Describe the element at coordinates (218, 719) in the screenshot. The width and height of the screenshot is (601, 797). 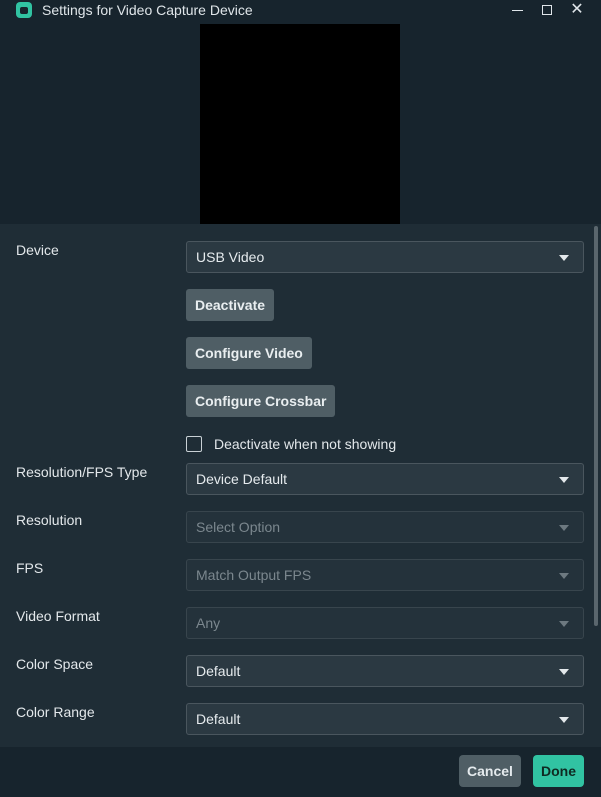
I see `color-range-select-value: Default` at that location.